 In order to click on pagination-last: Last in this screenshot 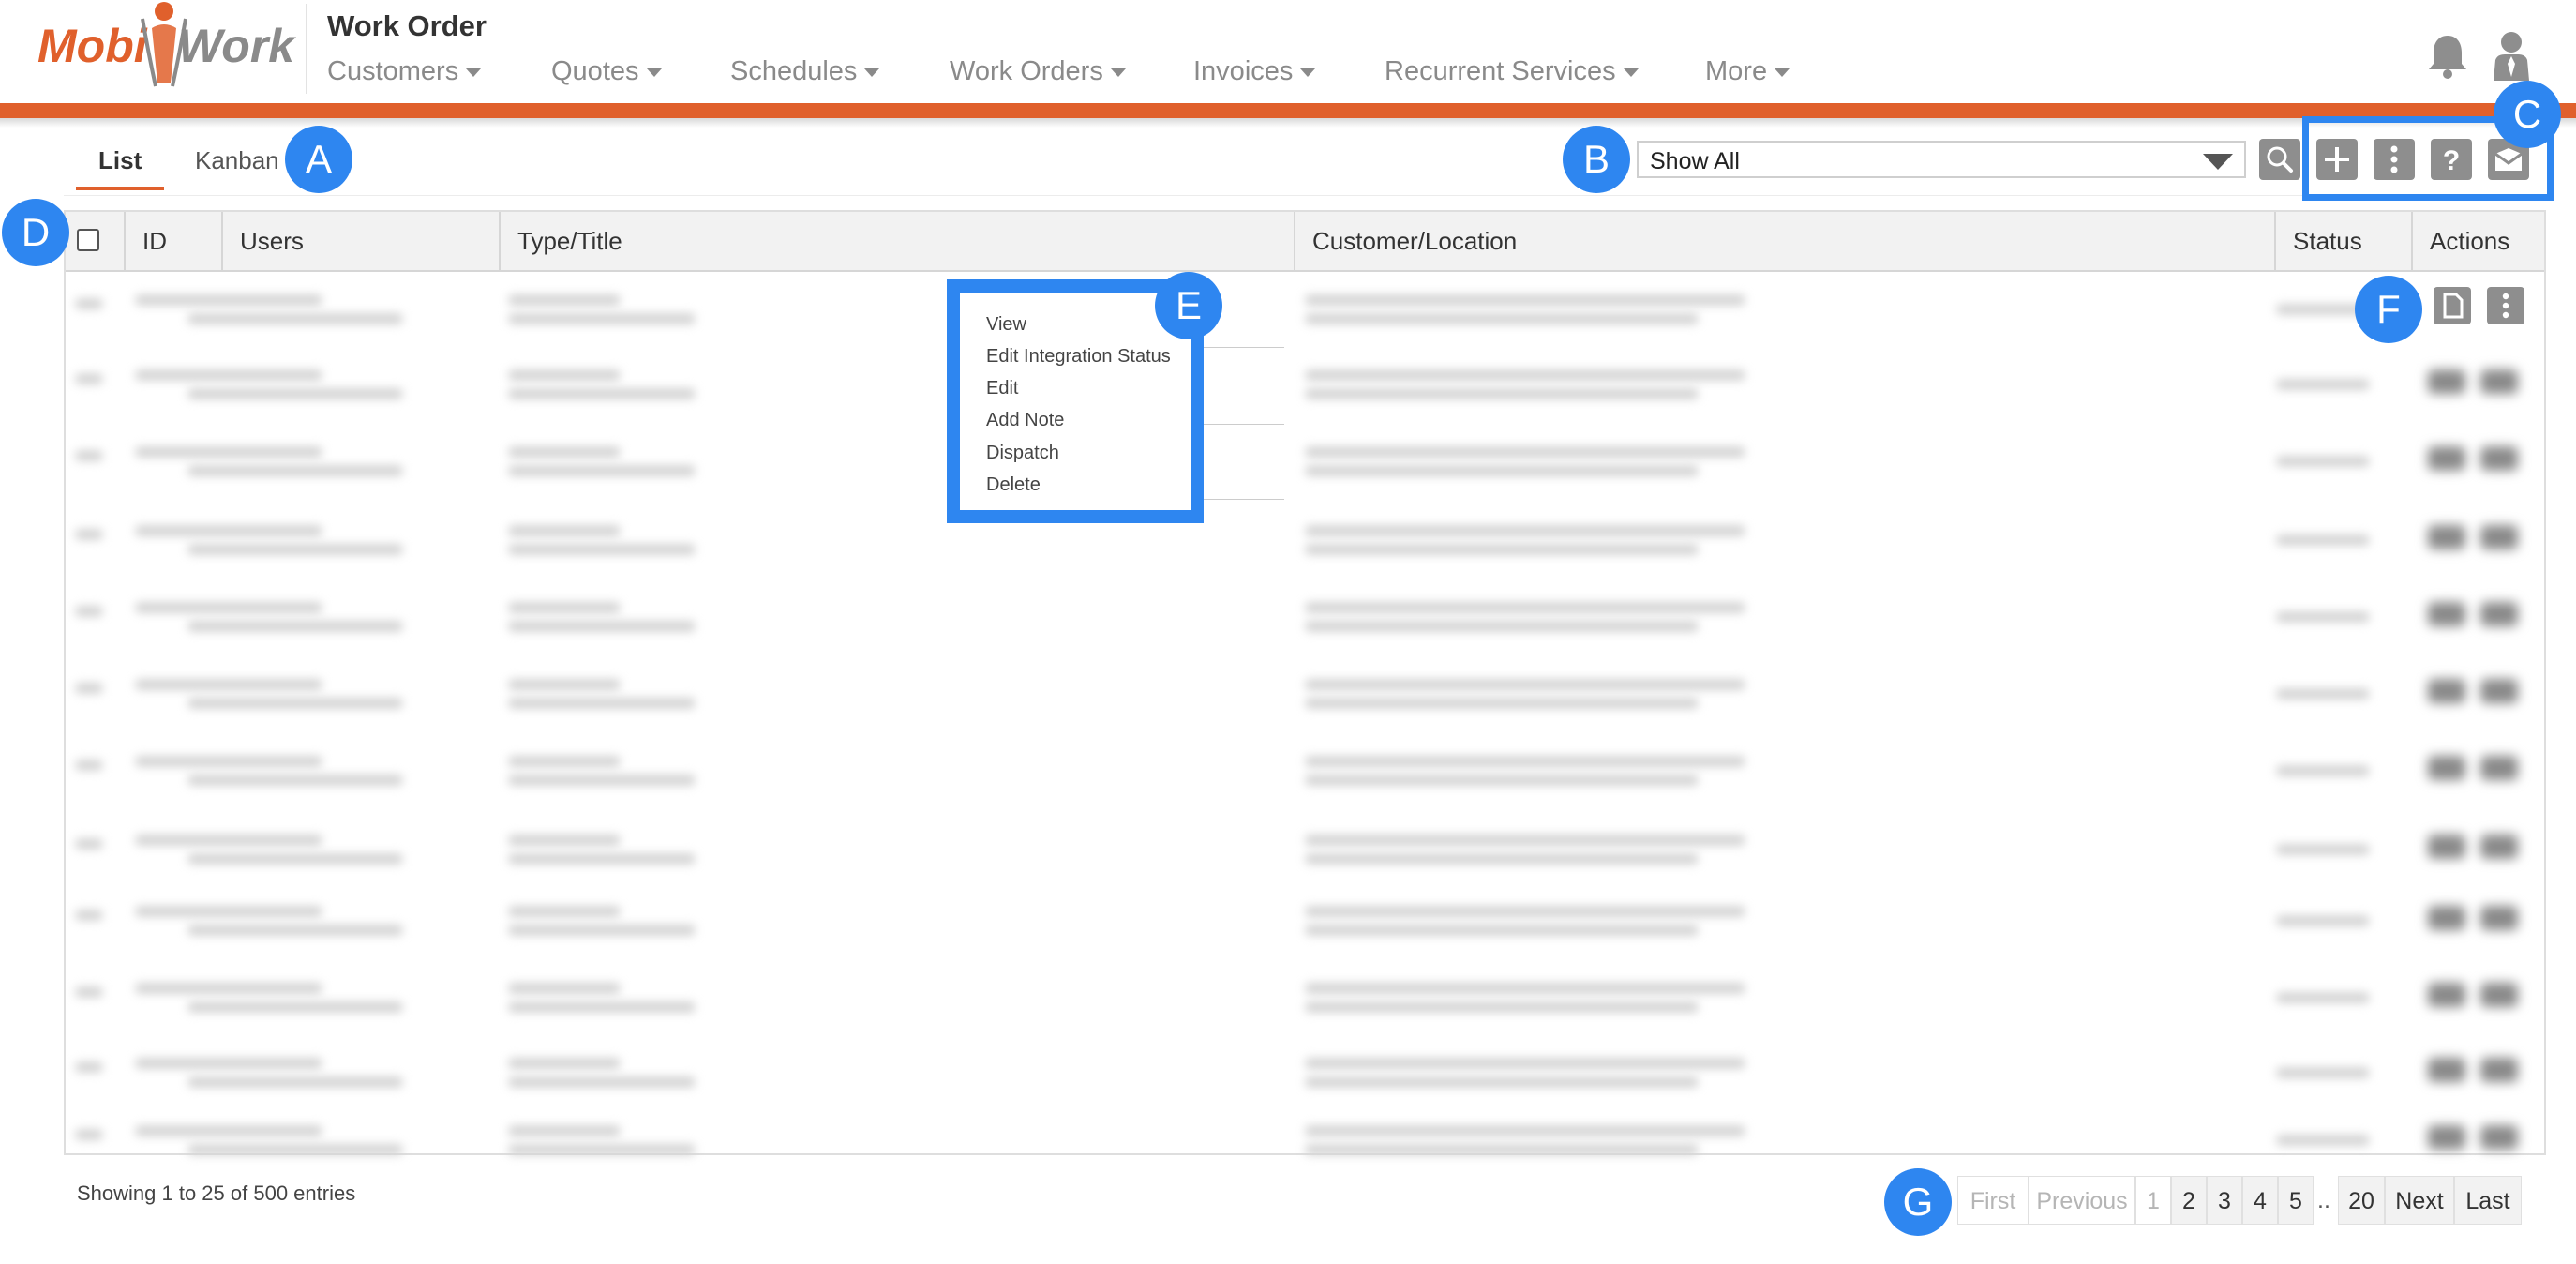, I will do `click(2488, 1200)`.